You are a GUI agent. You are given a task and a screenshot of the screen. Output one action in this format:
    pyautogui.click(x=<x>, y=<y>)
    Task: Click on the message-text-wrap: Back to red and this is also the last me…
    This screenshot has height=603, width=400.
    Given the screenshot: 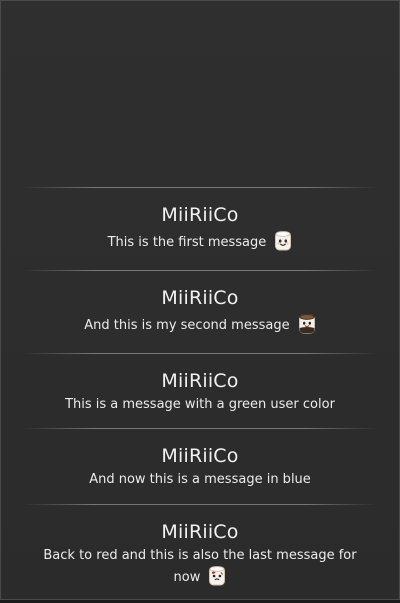 What is the action you would take?
    pyautogui.click(x=200, y=567)
    